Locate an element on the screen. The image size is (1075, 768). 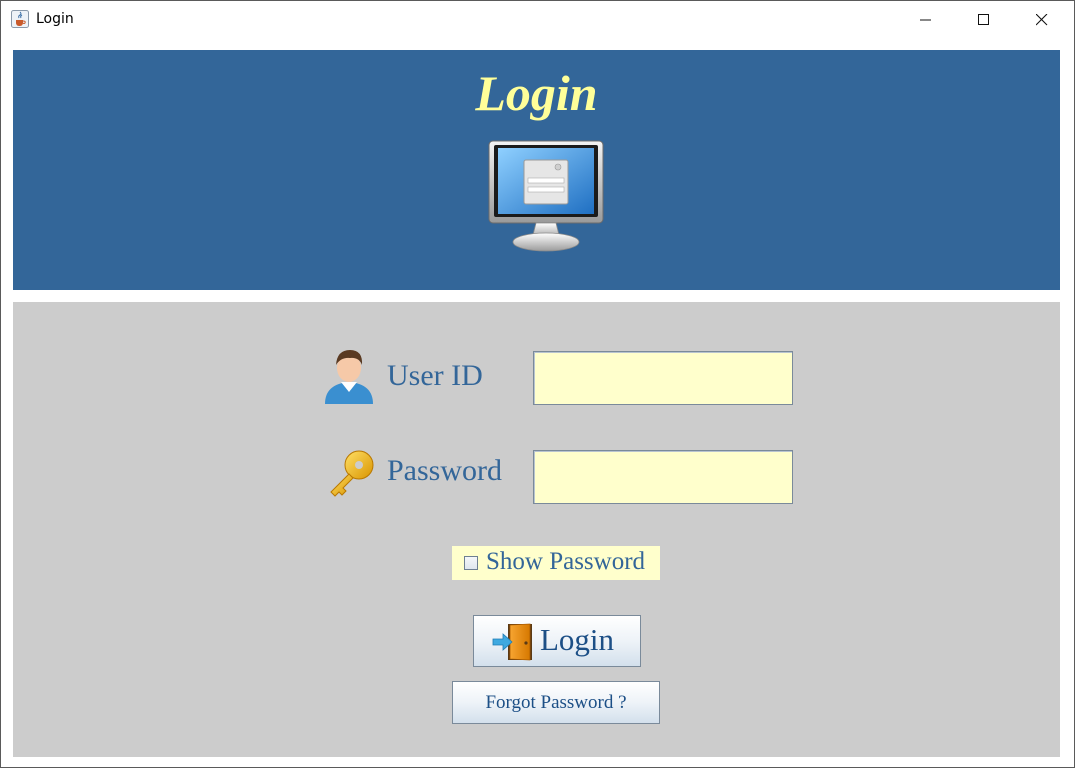
maximize-icon is located at coordinates (983, 19).